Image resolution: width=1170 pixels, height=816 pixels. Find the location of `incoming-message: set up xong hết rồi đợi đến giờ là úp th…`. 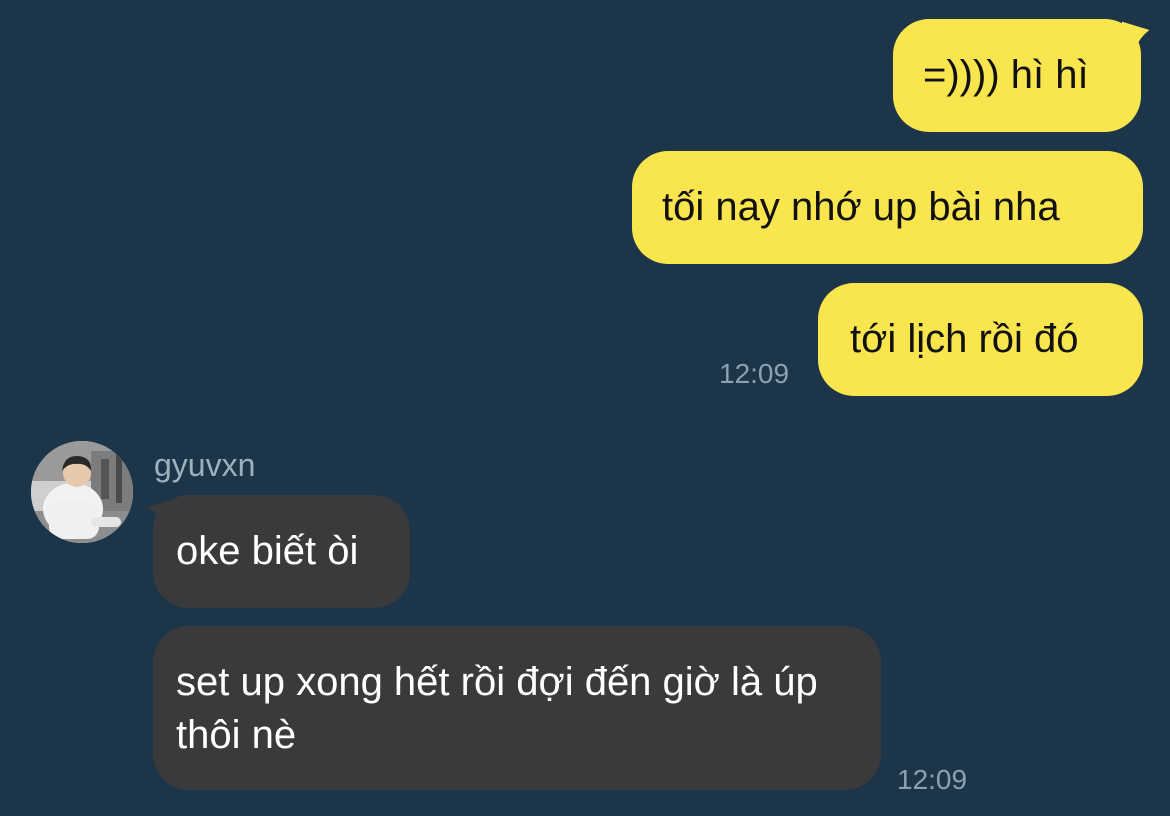

incoming-message: set up xong hết rồi đợi đến giờ là úp th… is located at coordinates (517, 708).